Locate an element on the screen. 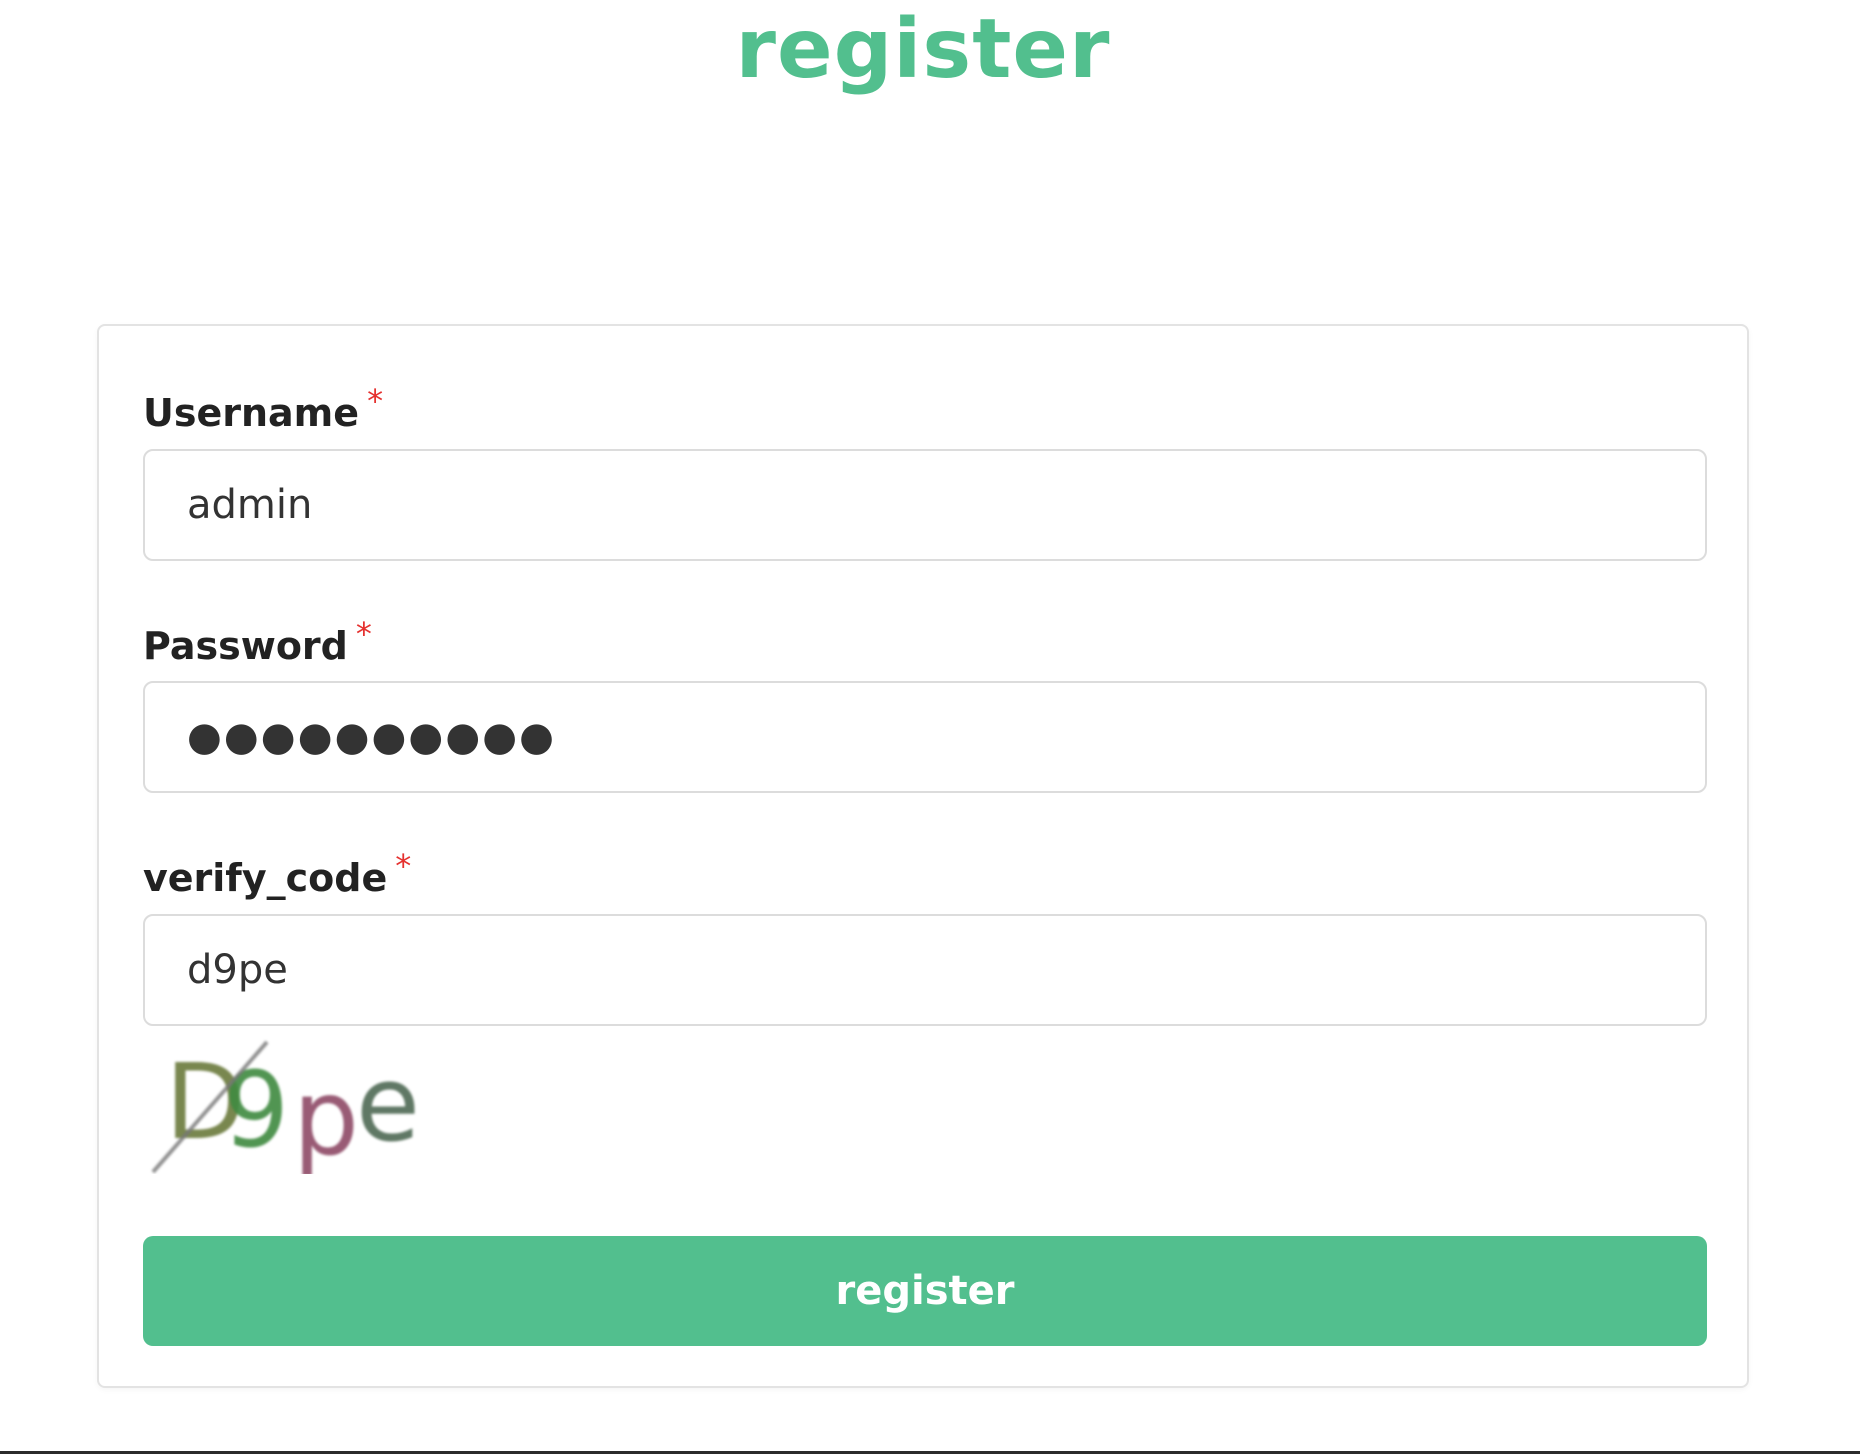 Image resolution: width=1860 pixels, height=1454 pixels. verify-code-input is located at coordinates (925, 970).